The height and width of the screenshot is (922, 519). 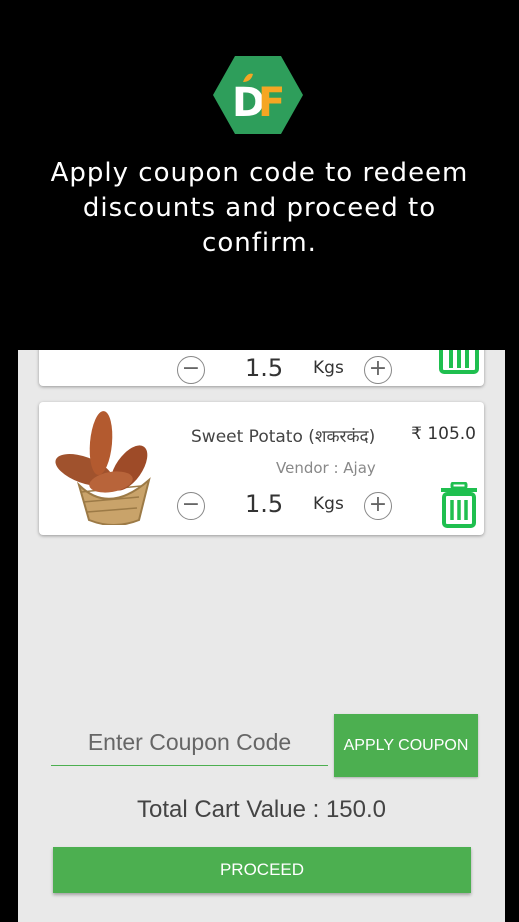 I want to click on cart-item-card: − 1.5 Kgs +, so click(x=261, y=368).